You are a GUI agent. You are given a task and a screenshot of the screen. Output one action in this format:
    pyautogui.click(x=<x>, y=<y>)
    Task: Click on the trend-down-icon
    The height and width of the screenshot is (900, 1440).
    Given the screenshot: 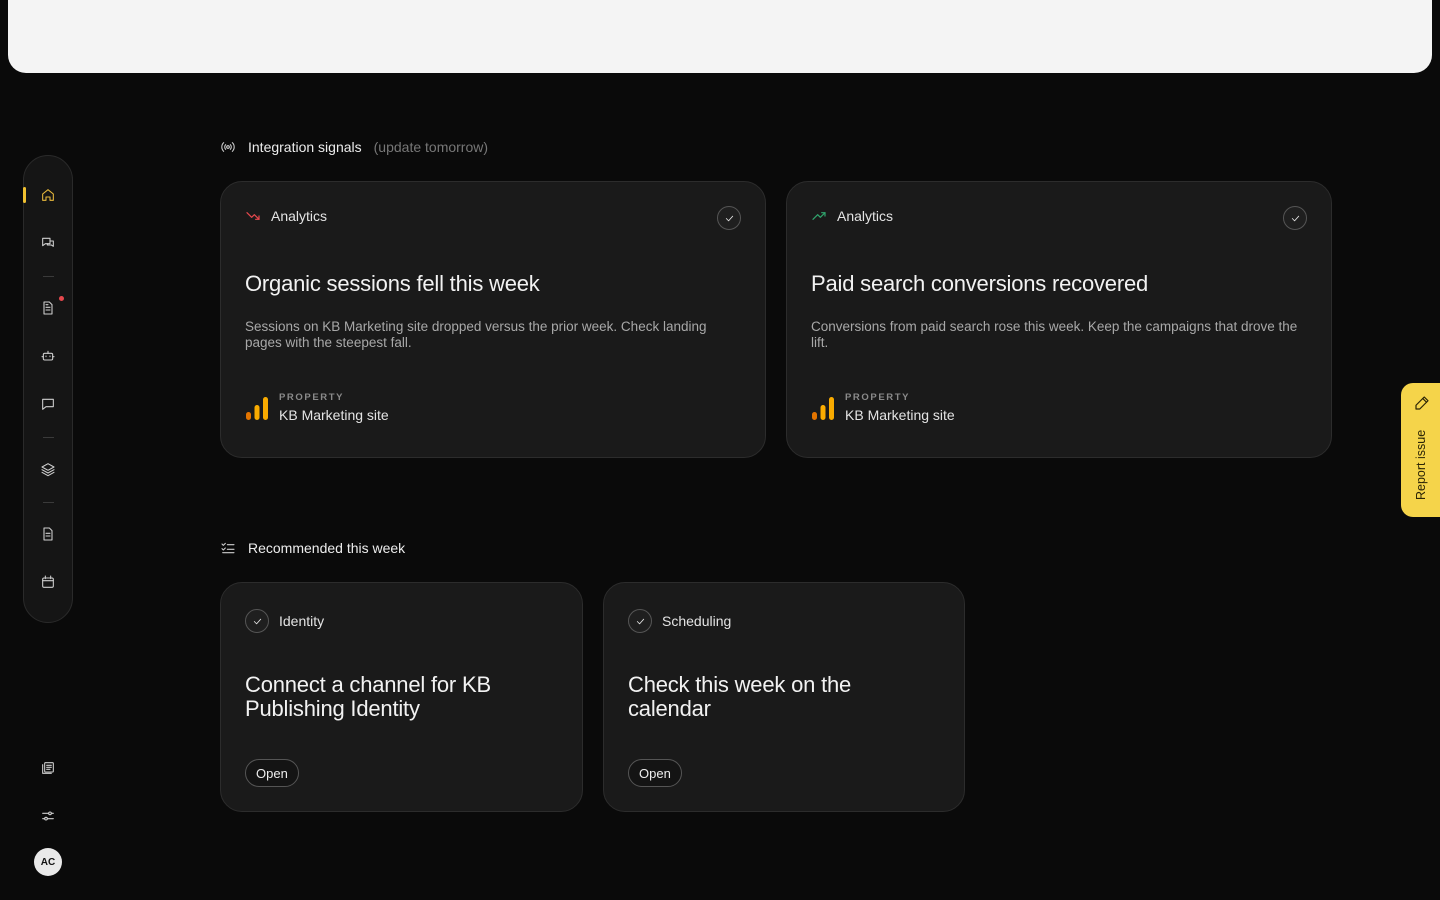 What is the action you would take?
    pyautogui.click(x=253, y=216)
    